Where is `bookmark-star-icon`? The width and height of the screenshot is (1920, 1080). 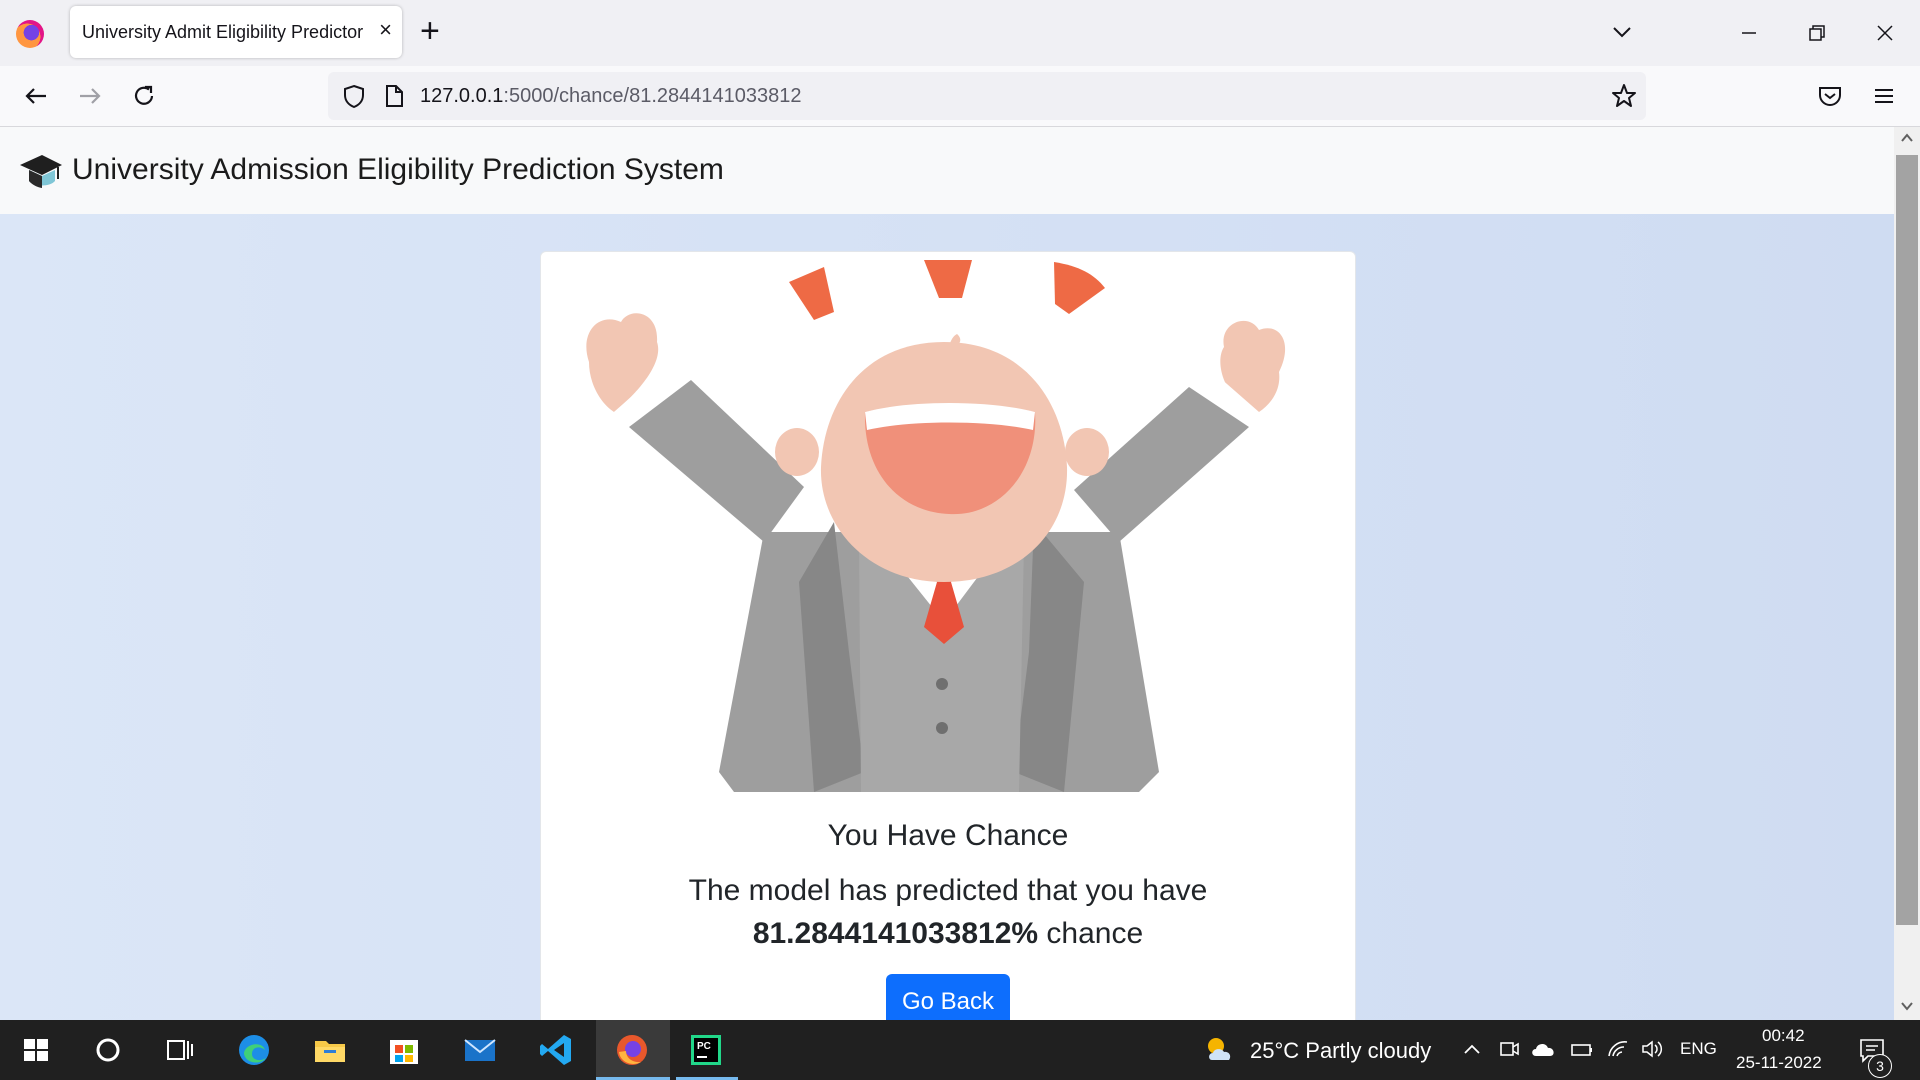 bookmark-star-icon is located at coordinates (1624, 96).